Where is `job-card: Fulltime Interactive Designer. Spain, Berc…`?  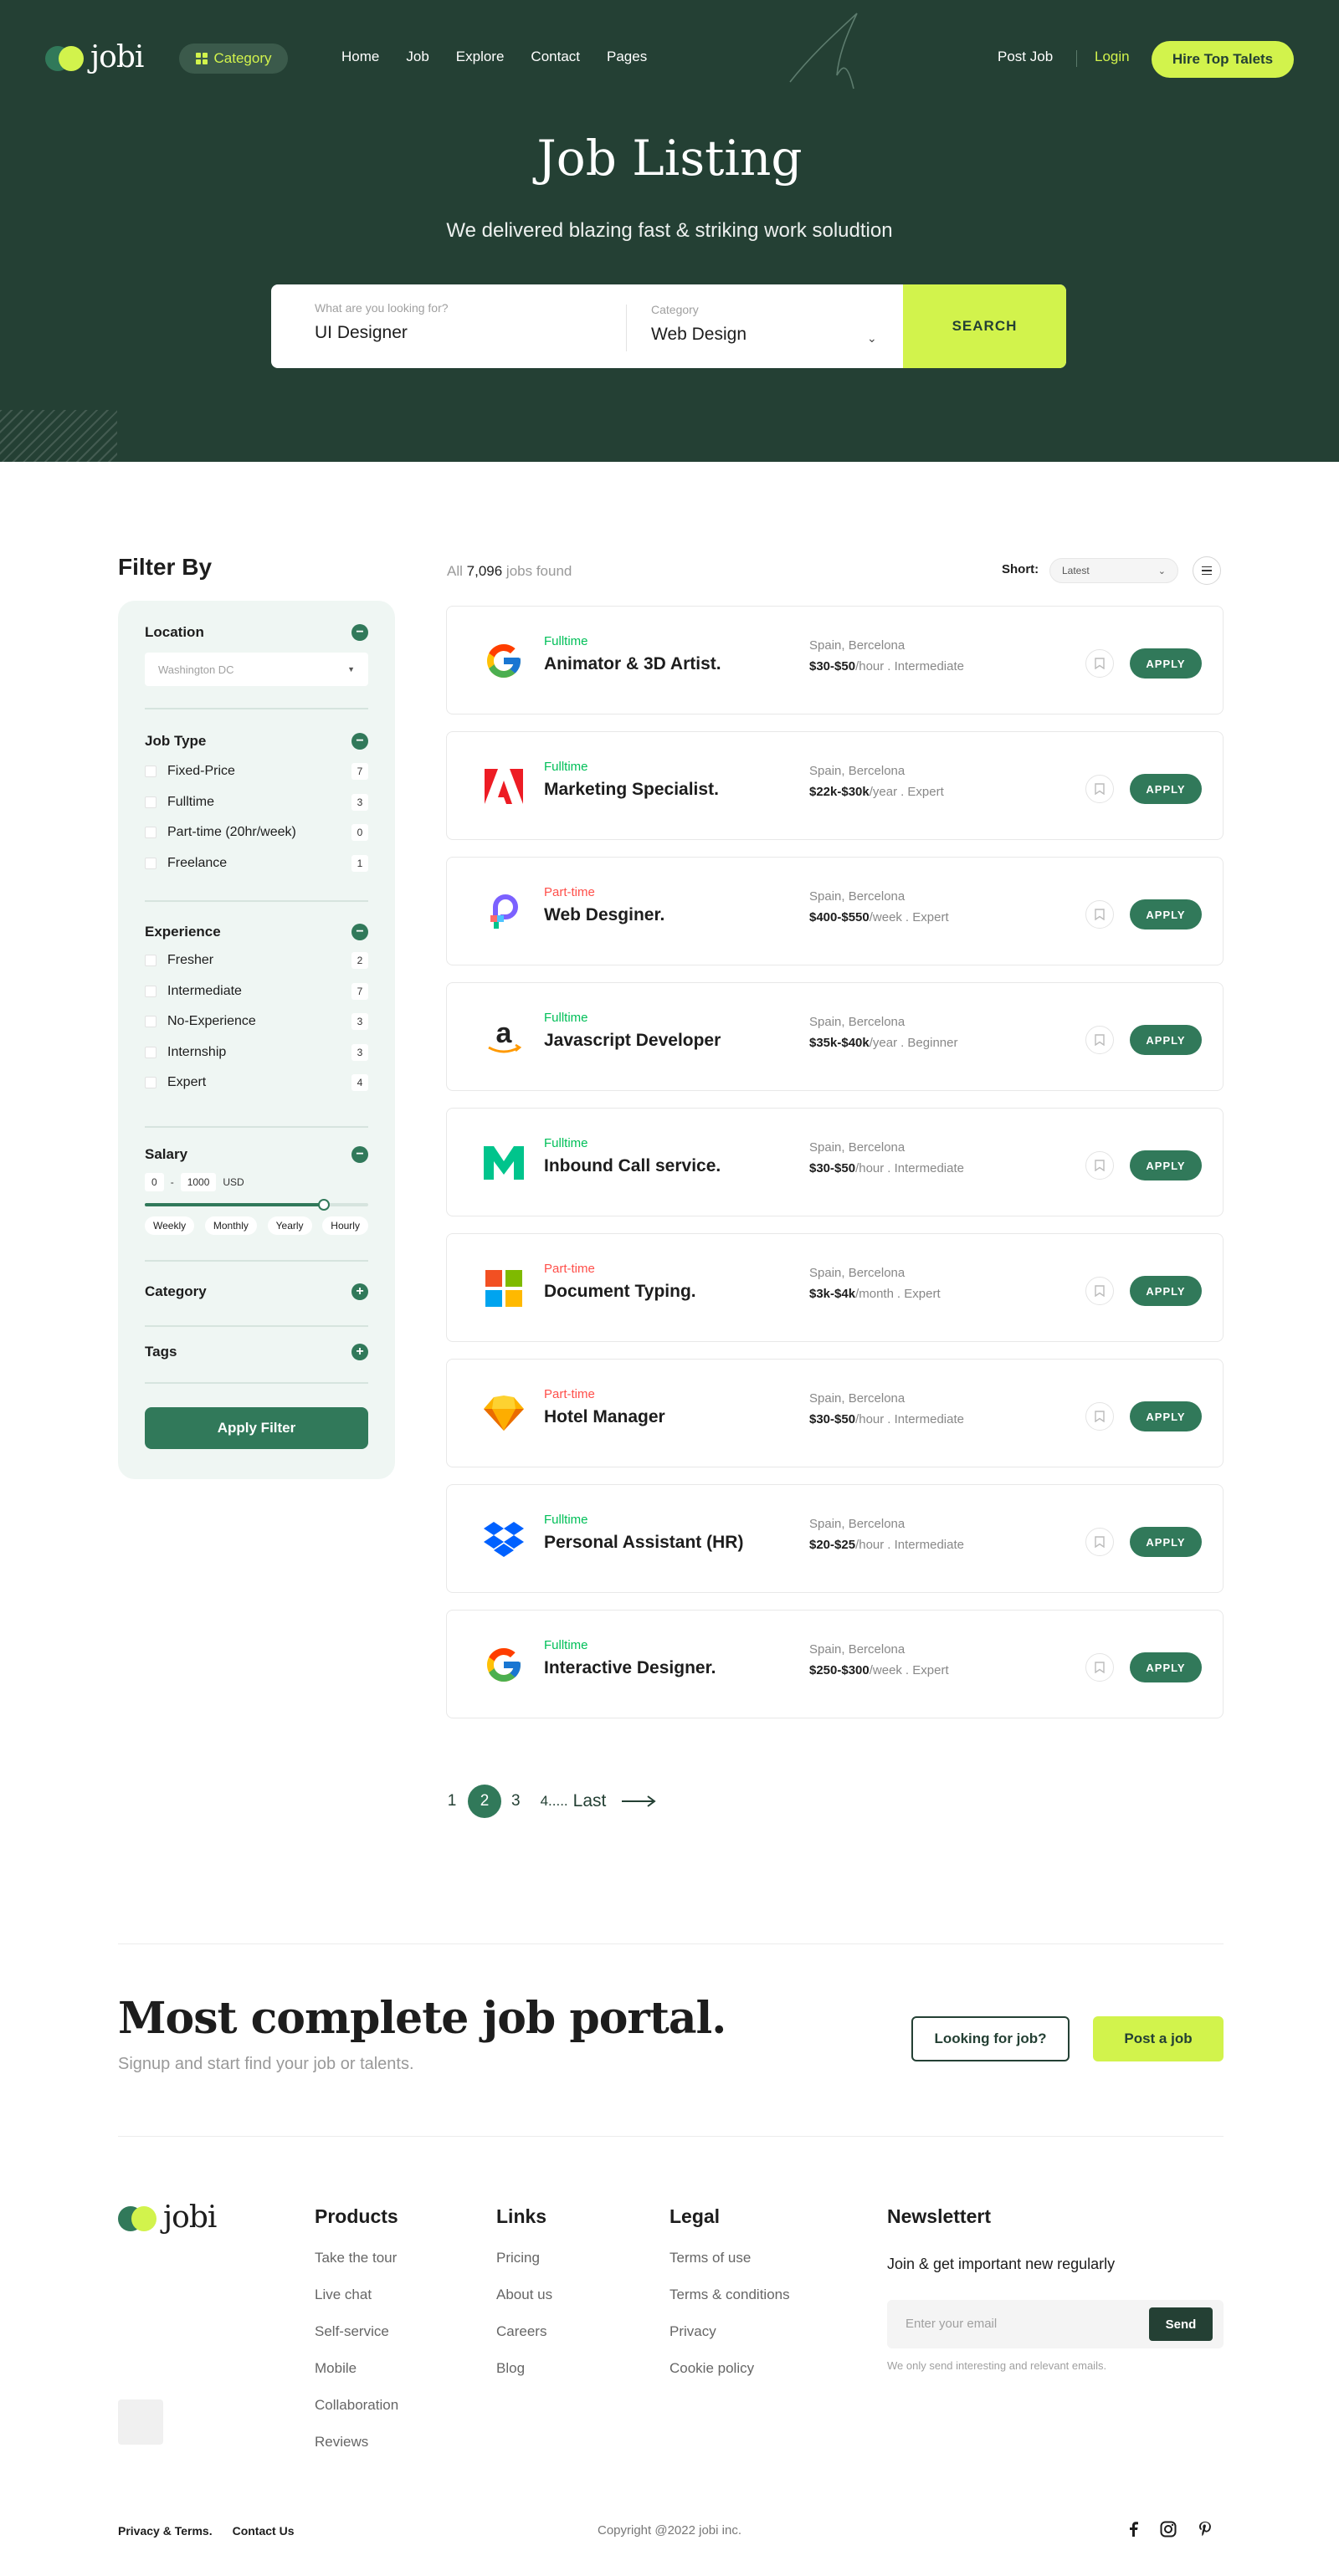 job-card: Fulltime Interactive Designer. Spain, Berc… is located at coordinates (835, 1664).